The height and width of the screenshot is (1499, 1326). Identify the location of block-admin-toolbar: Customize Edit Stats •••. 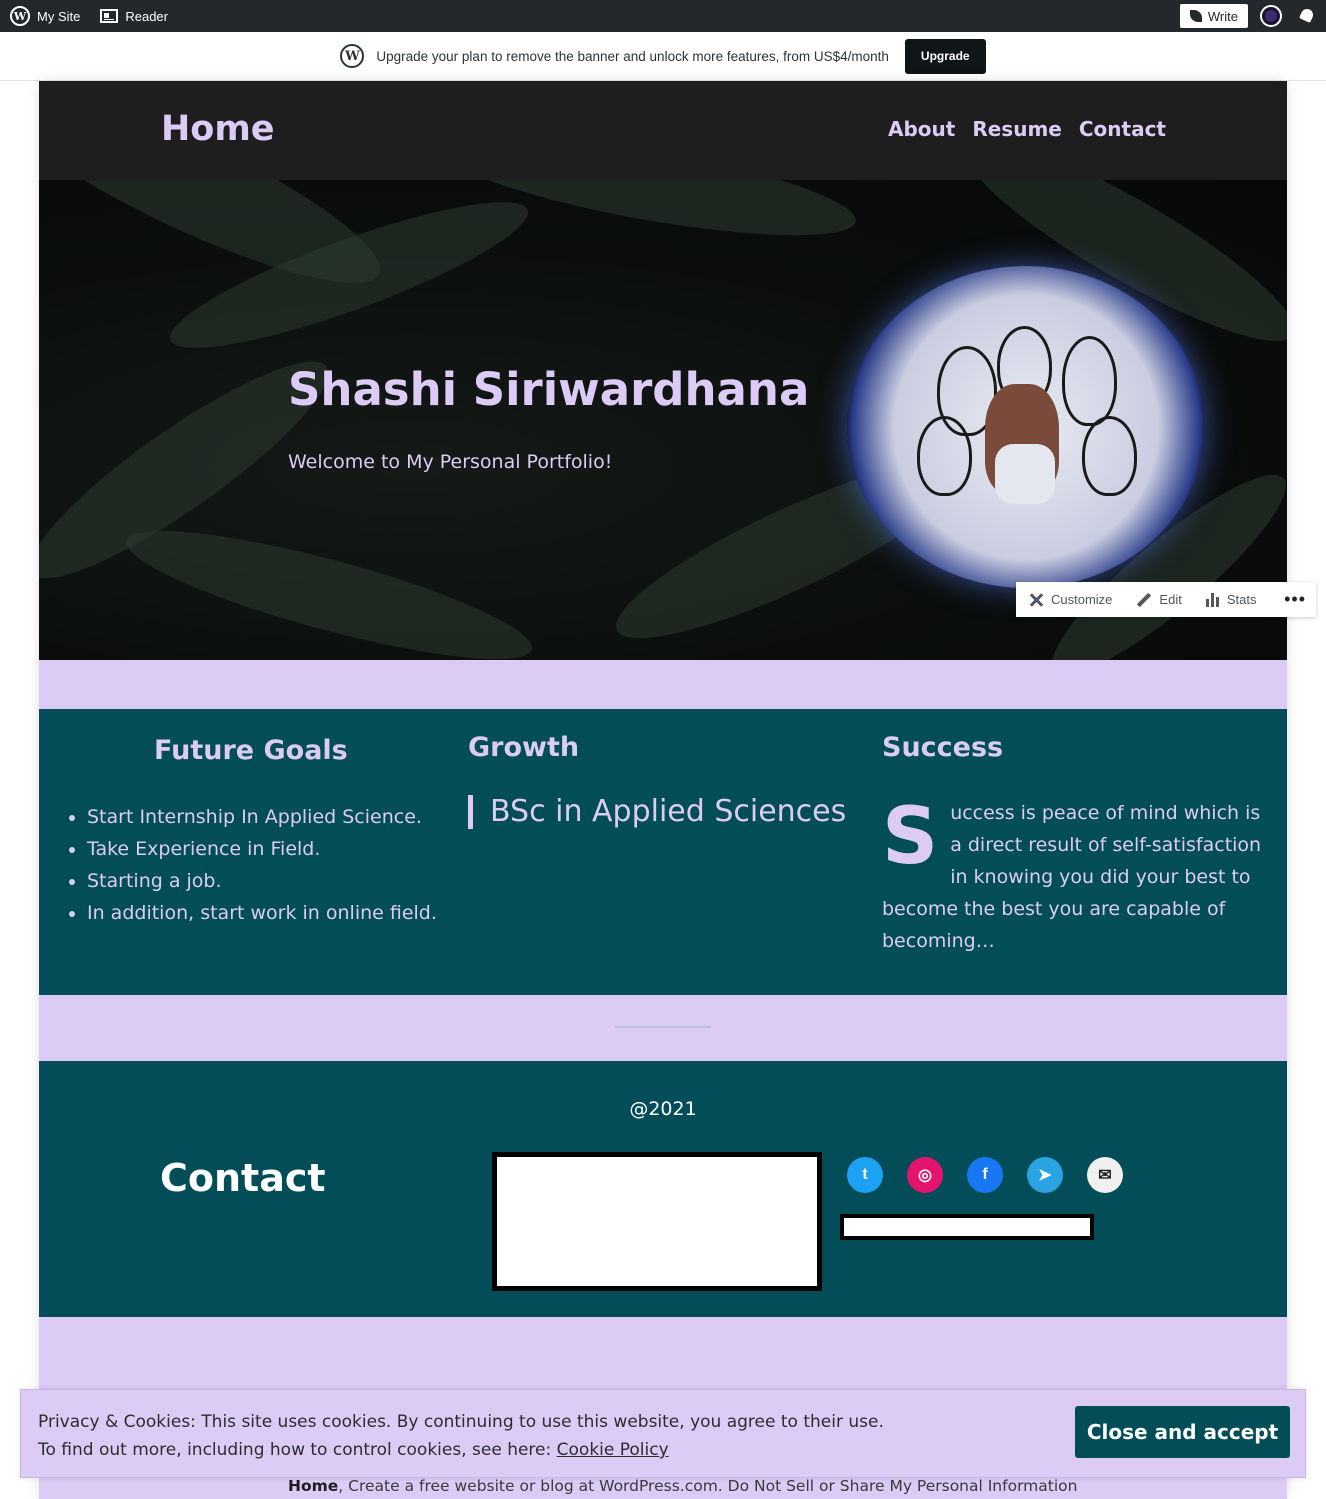
(1166, 599).